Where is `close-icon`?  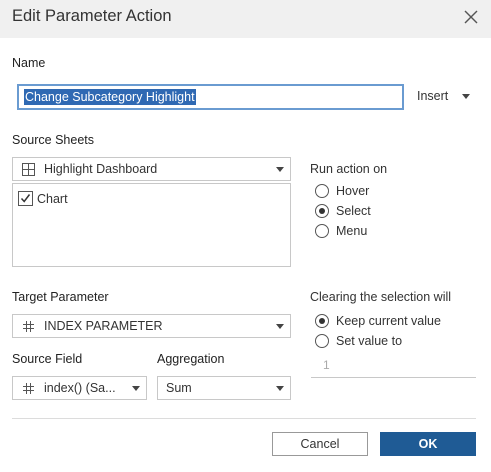 close-icon is located at coordinates (471, 17).